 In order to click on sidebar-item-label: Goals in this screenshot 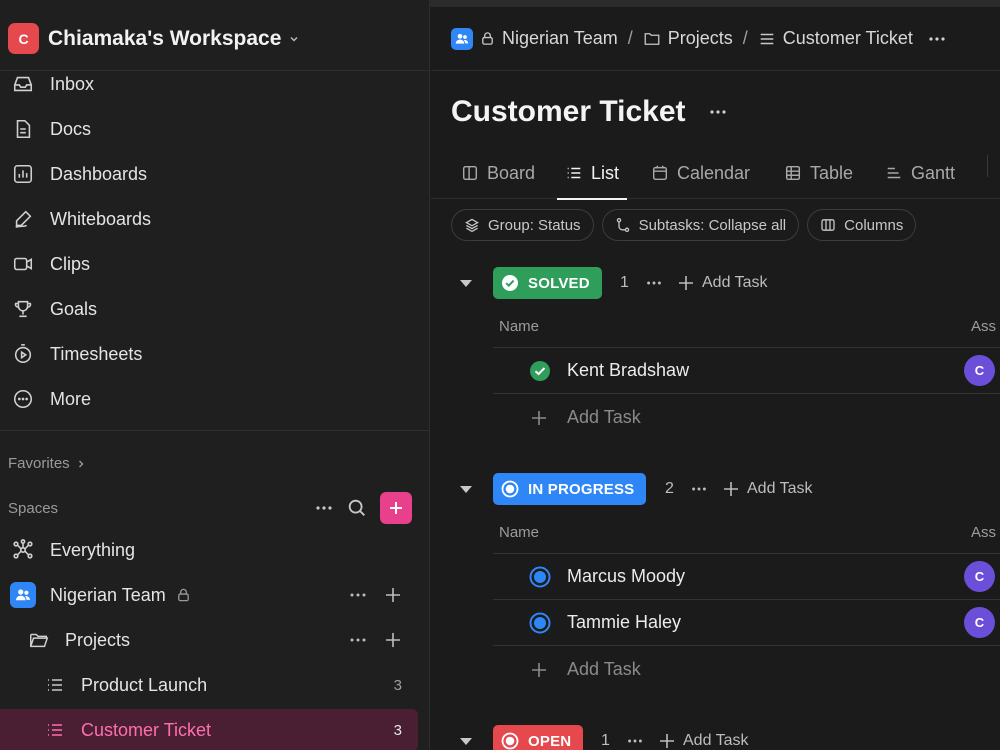, I will do `click(74, 308)`.